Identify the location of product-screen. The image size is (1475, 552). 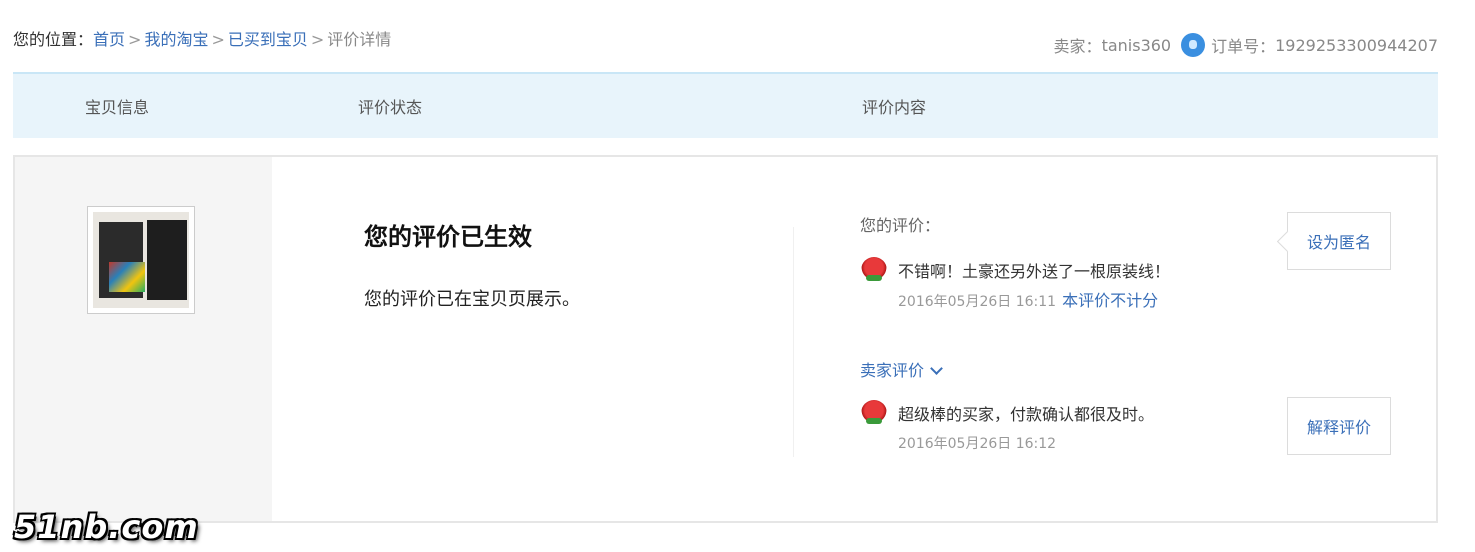
(127, 277).